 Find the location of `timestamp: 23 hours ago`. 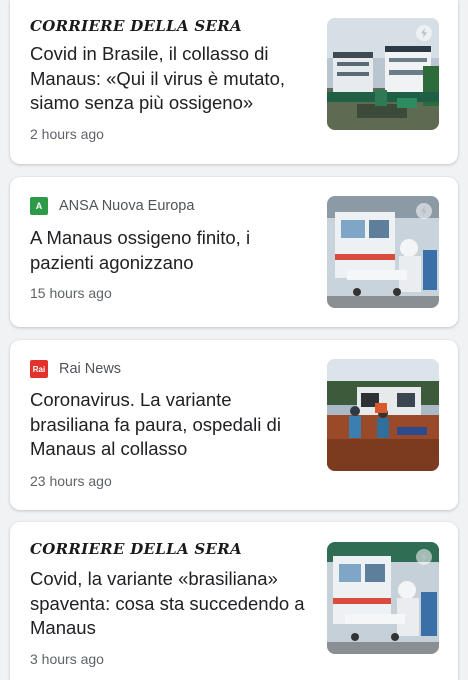

timestamp: 23 hours ago is located at coordinates (71, 481).